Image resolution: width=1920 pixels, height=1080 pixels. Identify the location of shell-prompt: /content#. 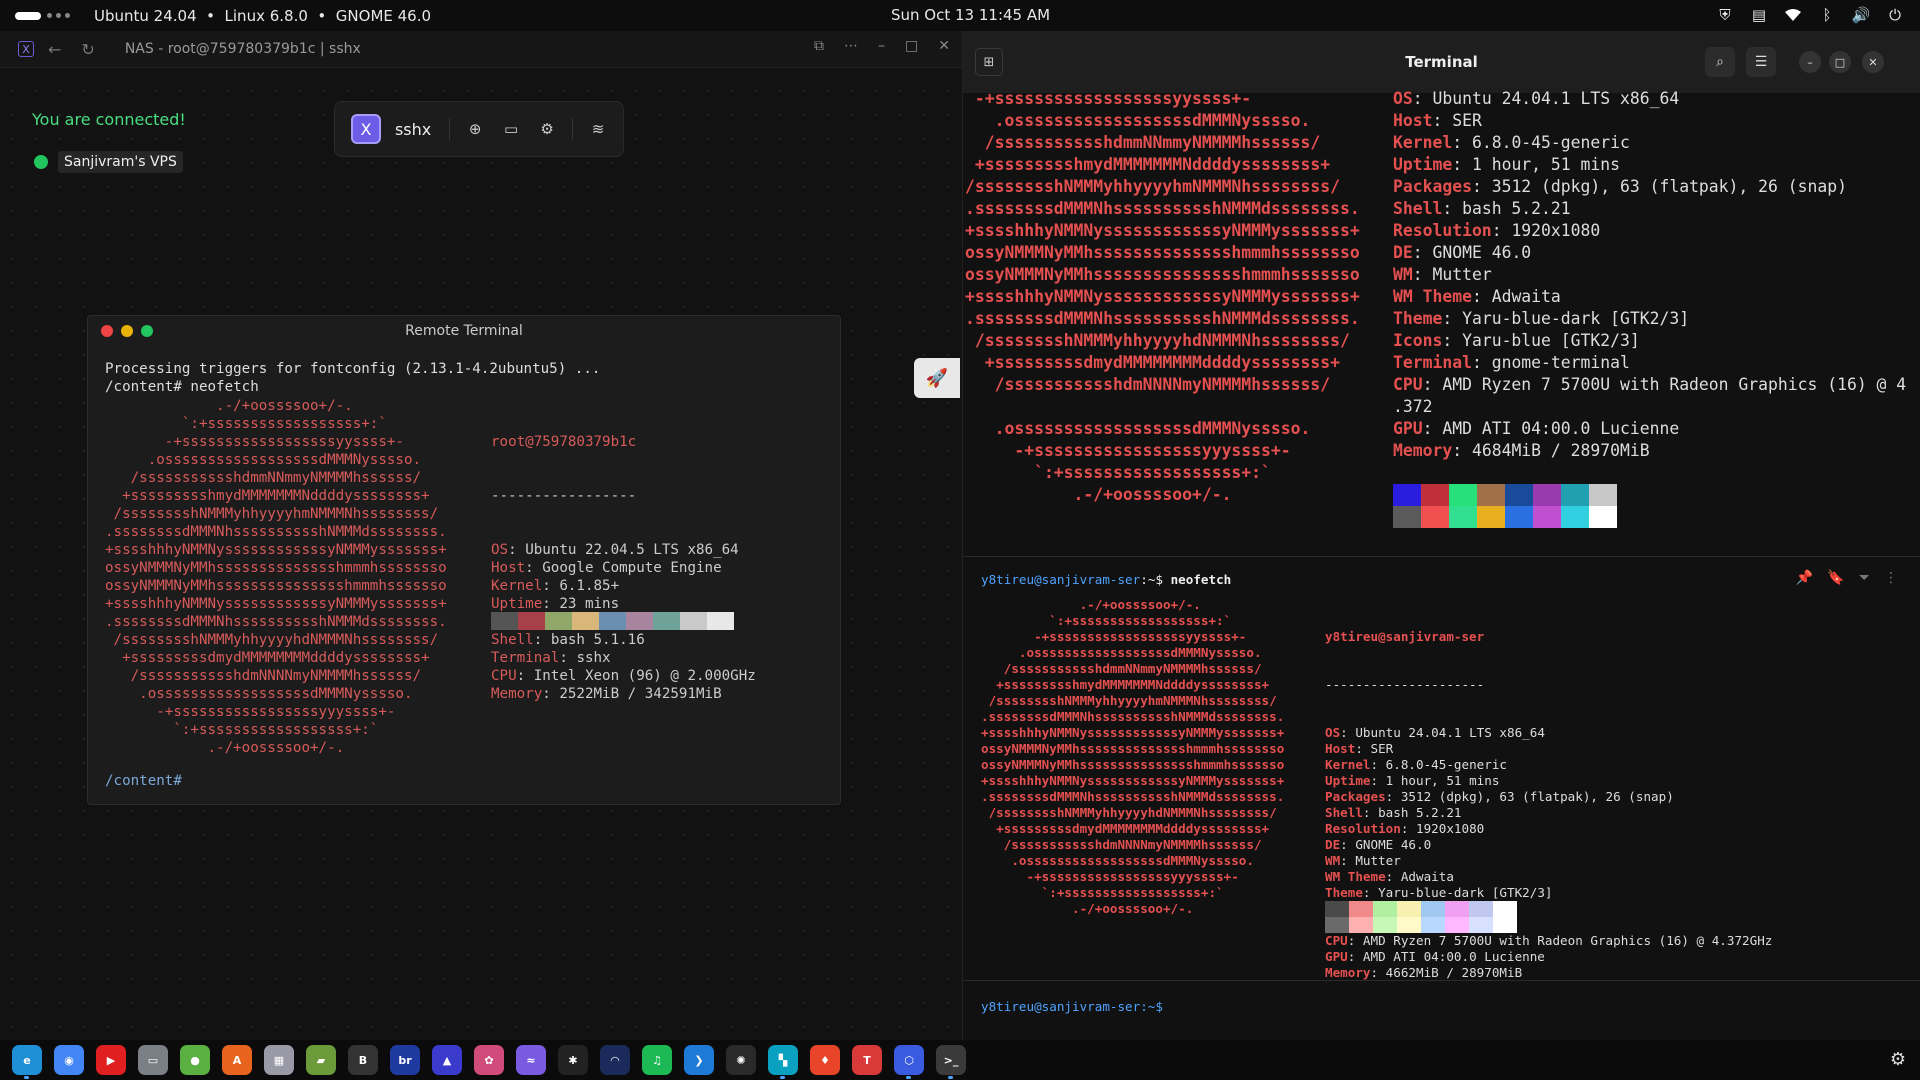
(143, 781).